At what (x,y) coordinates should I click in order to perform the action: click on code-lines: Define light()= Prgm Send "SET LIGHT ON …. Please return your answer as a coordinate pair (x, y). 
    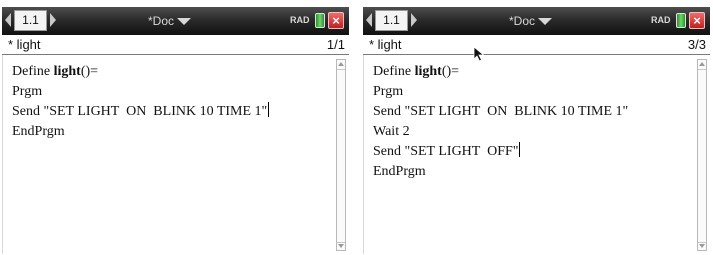
    Looking at the image, I should click on (141, 102).